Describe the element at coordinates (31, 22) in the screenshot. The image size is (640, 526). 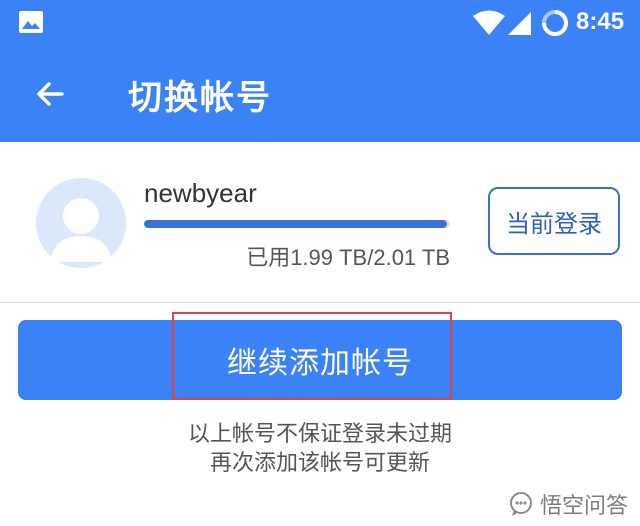
I see `image-icon` at that location.